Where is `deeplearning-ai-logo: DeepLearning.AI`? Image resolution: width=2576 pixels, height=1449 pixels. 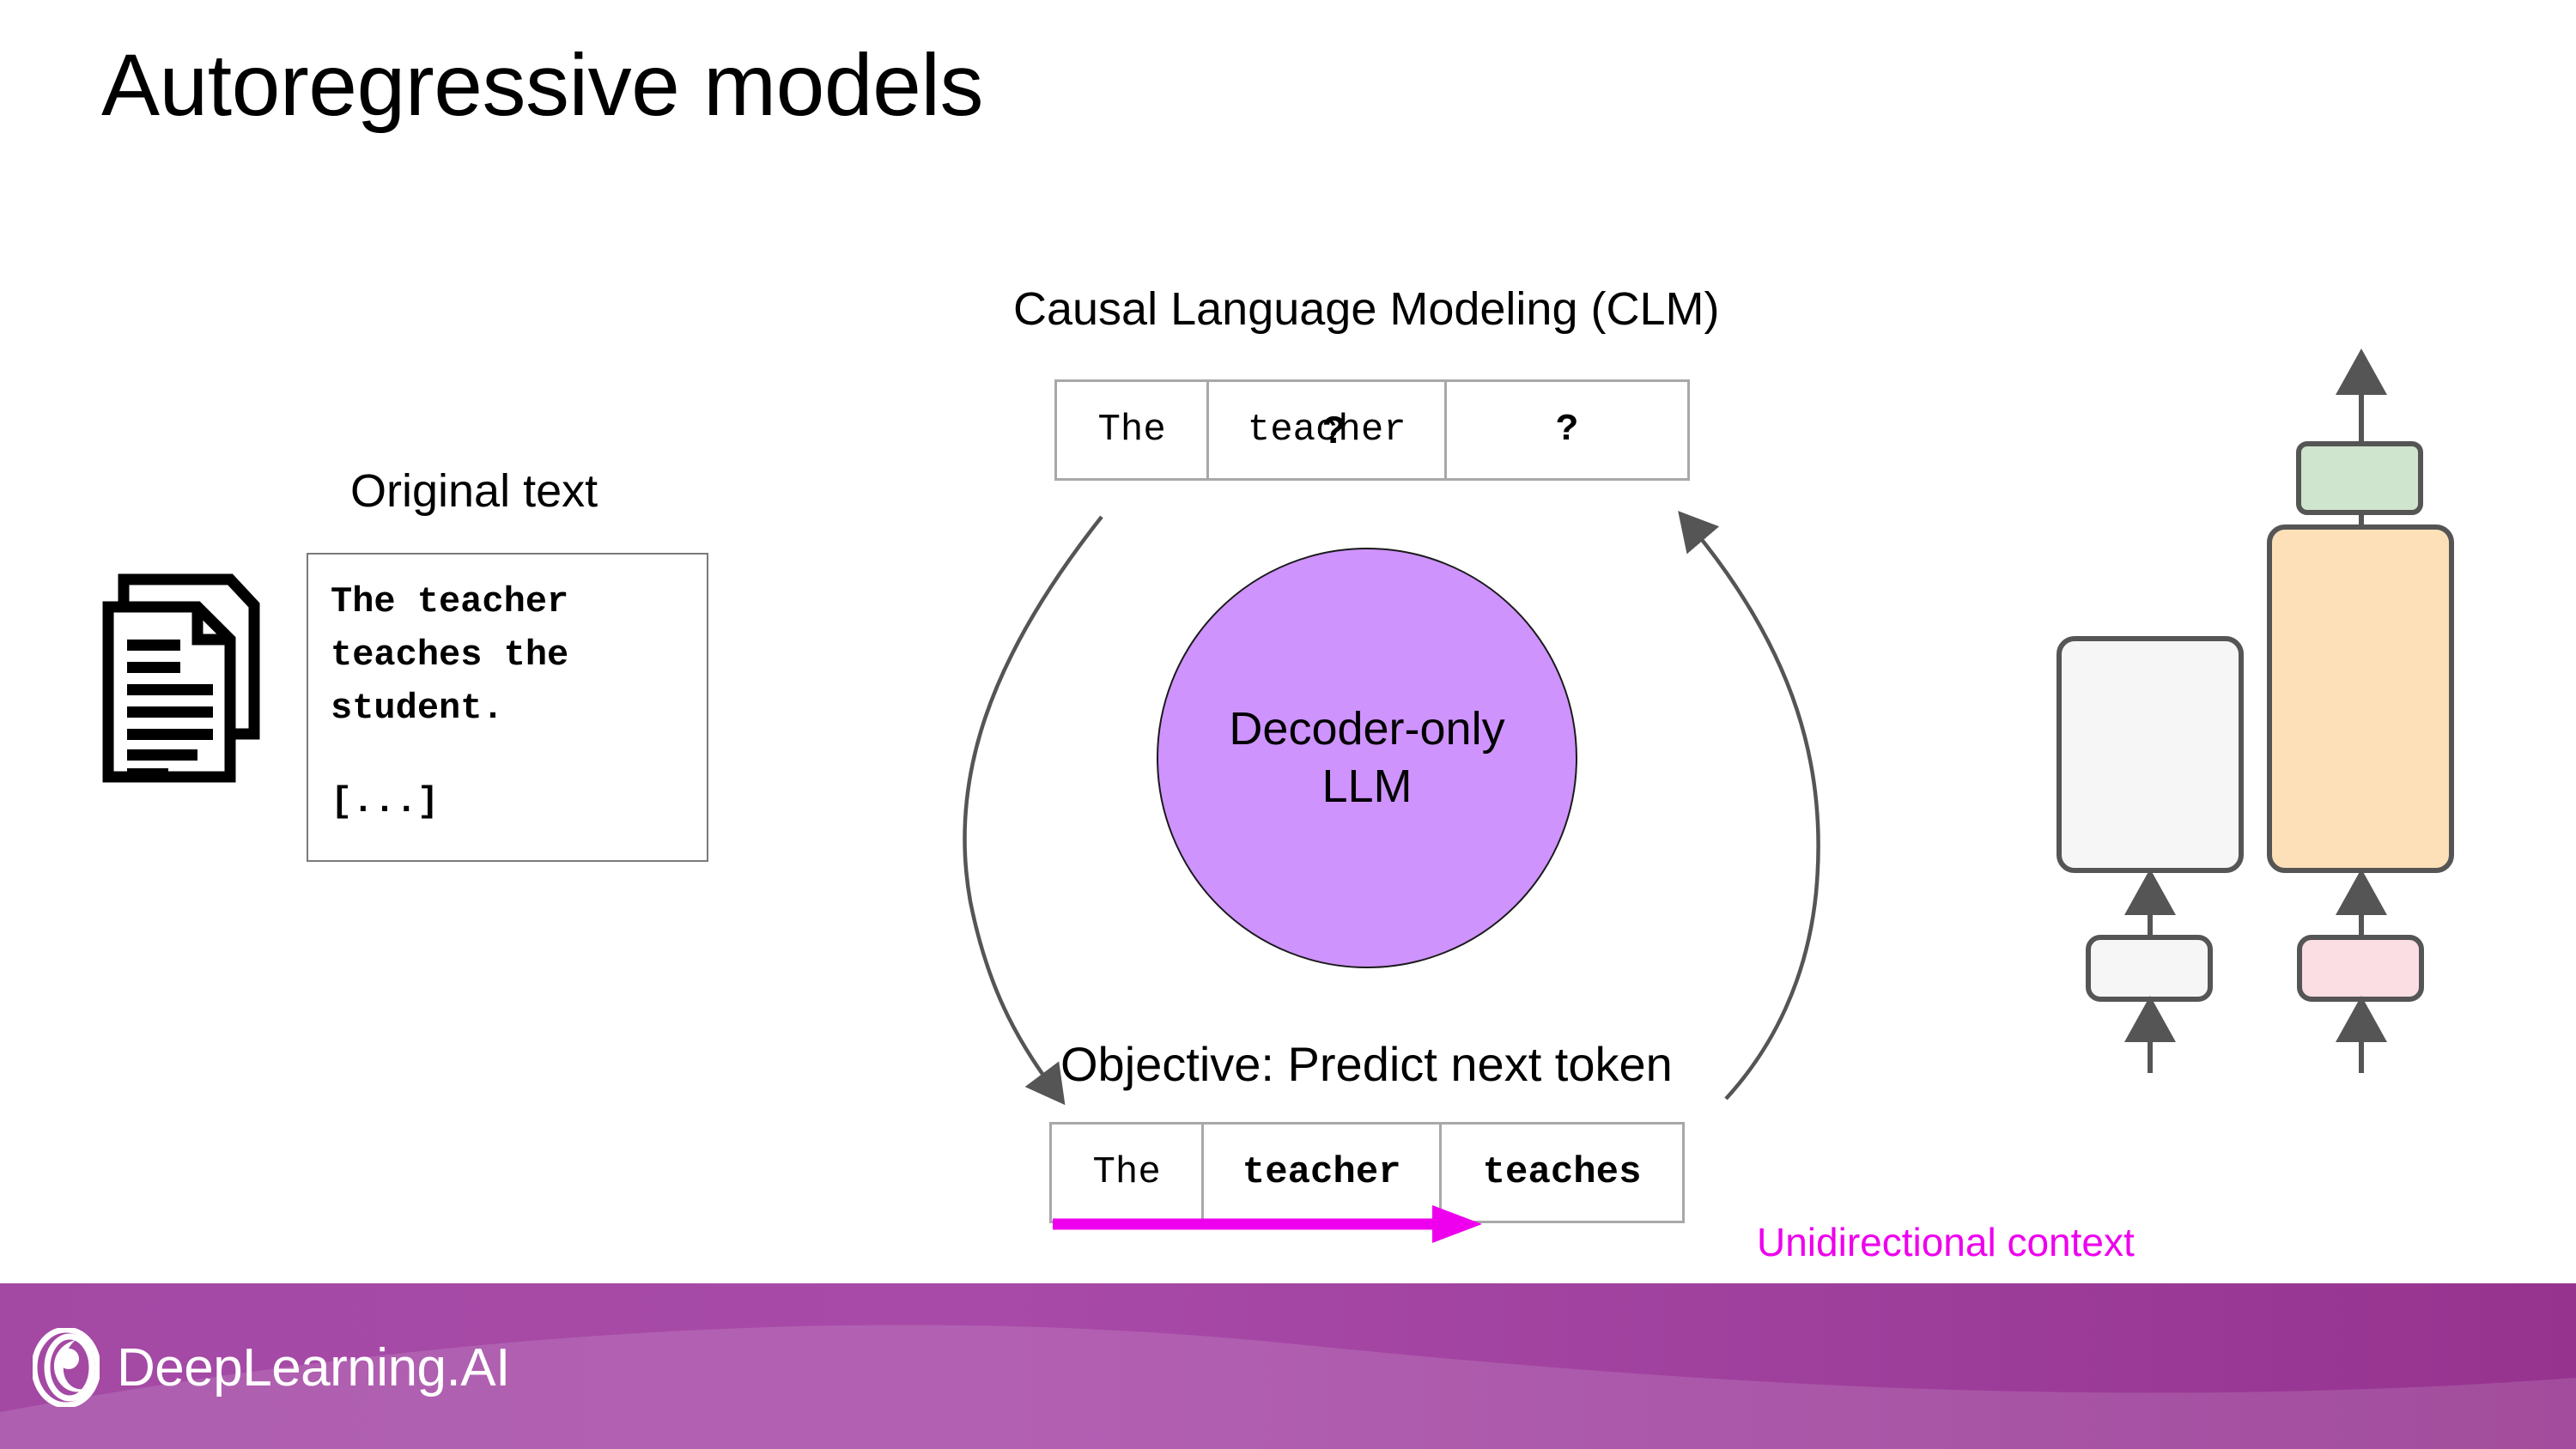
deeplearning-ai-logo: DeepLearning.AI is located at coordinates (271, 1367).